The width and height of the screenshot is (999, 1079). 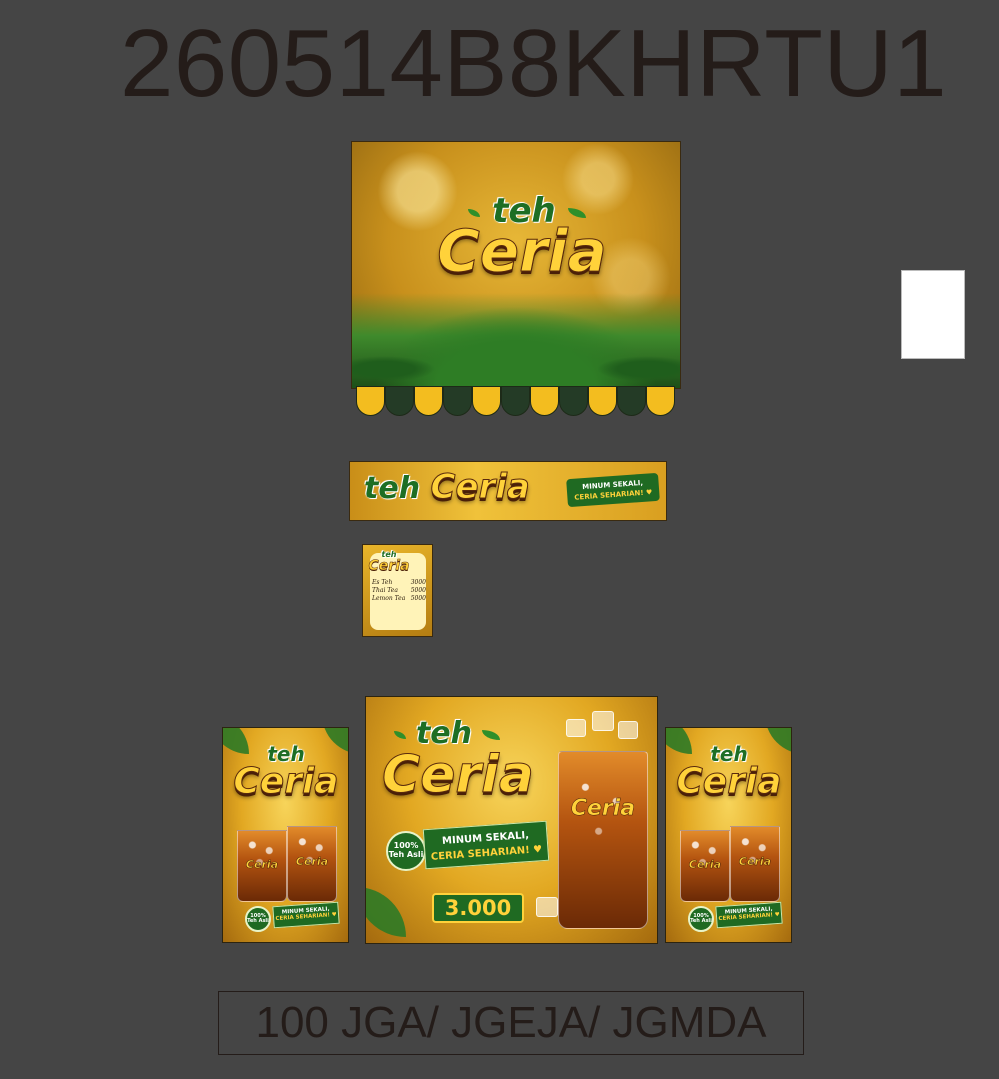 What do you see at coordinates (389, 566) in the screenshot?
I see `menu-logo-ceria: Ceria` at bounding box center [389, 566].